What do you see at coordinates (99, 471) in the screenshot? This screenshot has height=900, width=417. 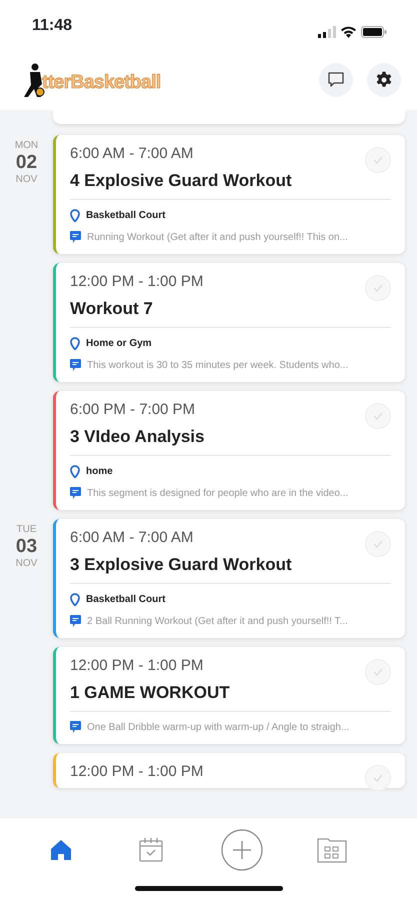 I see `event-location: home` at bounding box center [99, 471].